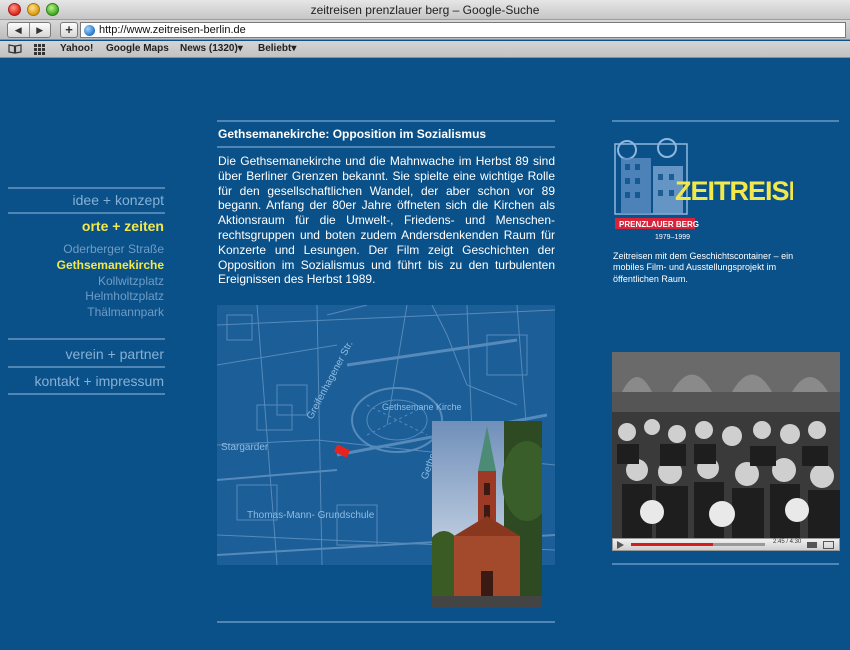  I want to click on logo-badge-text: PRENZLAUER BERG, so click(659, 224).